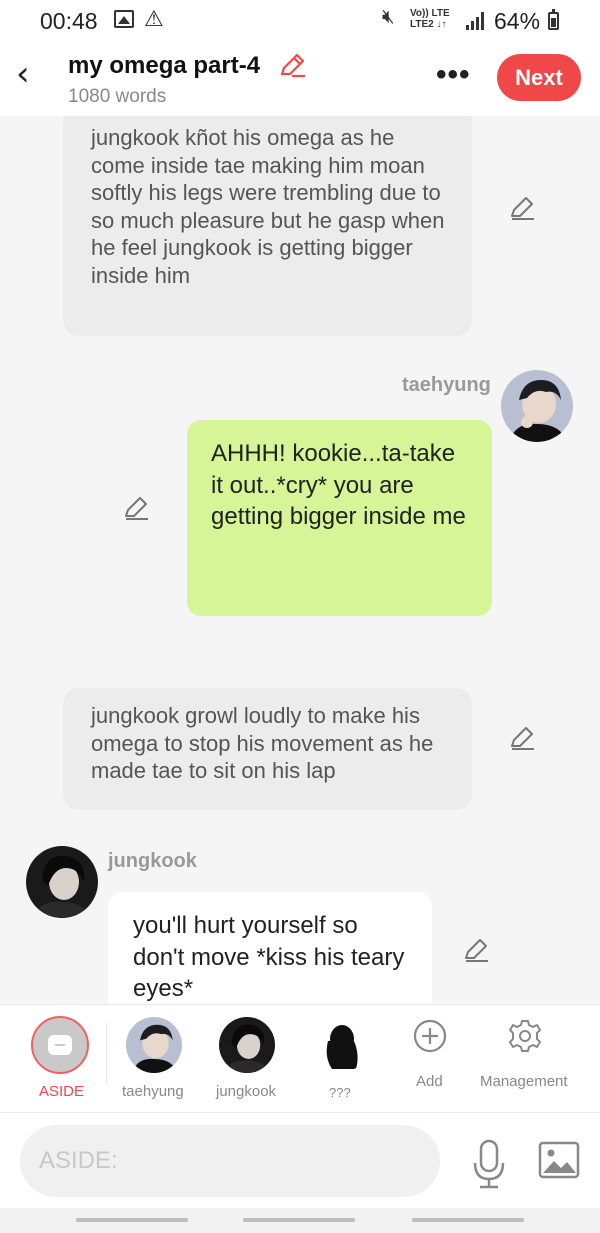  What do you see at coordinates (430, 1036) in the screenshot?
I see `plus-circle-icon` at bounding box center [430, 1036].